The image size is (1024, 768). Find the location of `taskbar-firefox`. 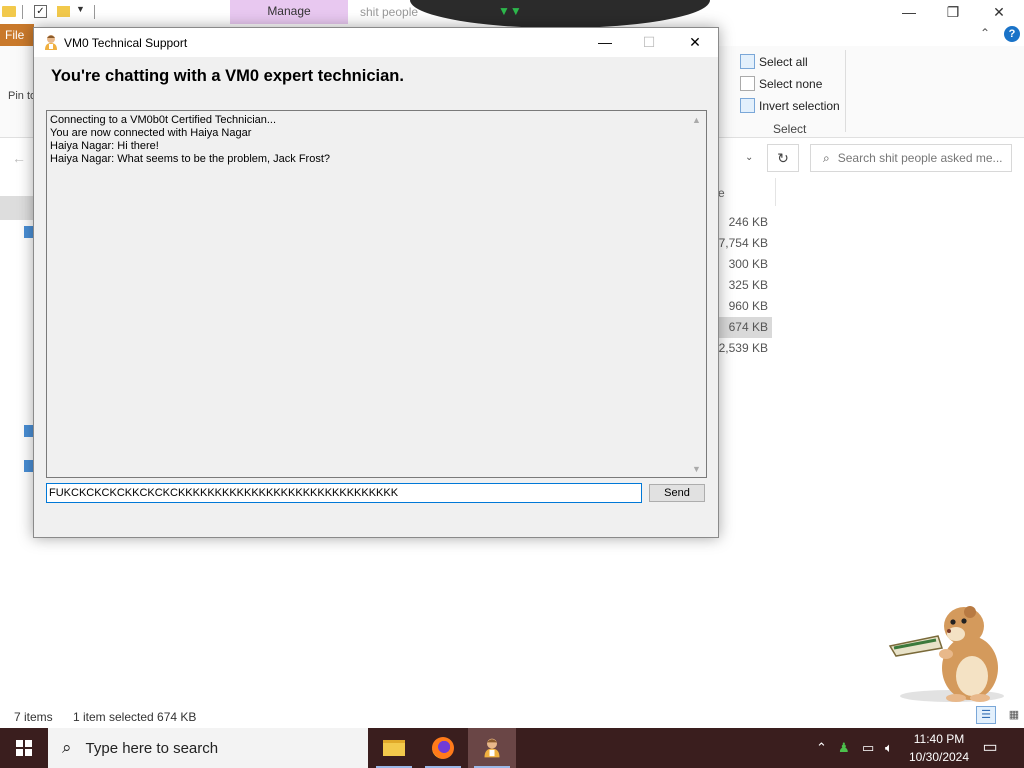

taskbar-firefox is located at coordinates (443, 748).